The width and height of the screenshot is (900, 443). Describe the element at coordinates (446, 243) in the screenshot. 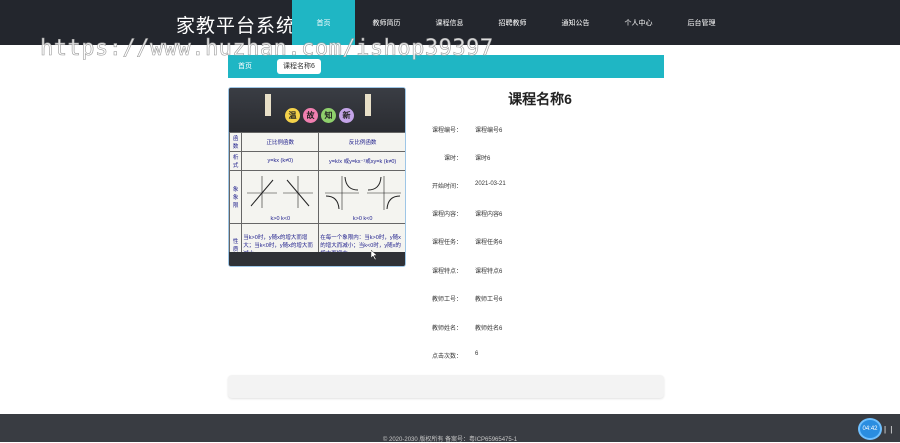

I see `field-label-task: 课程任务：` at that location.